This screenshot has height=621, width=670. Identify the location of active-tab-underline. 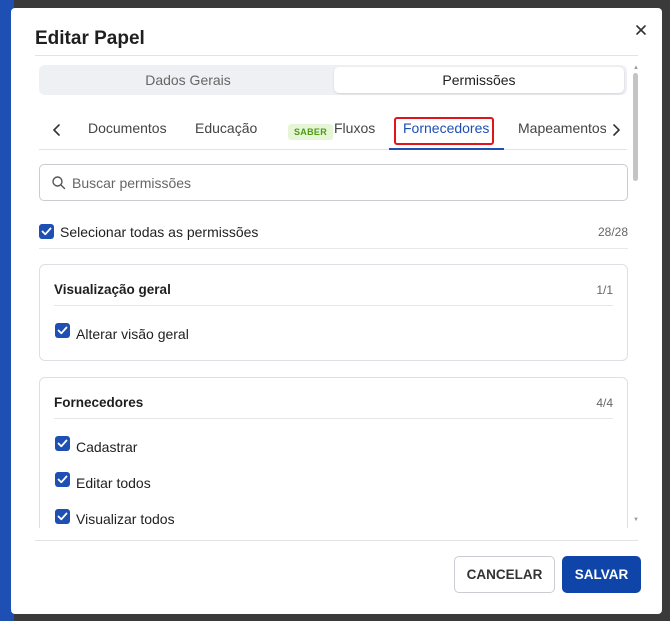
(446, 149).